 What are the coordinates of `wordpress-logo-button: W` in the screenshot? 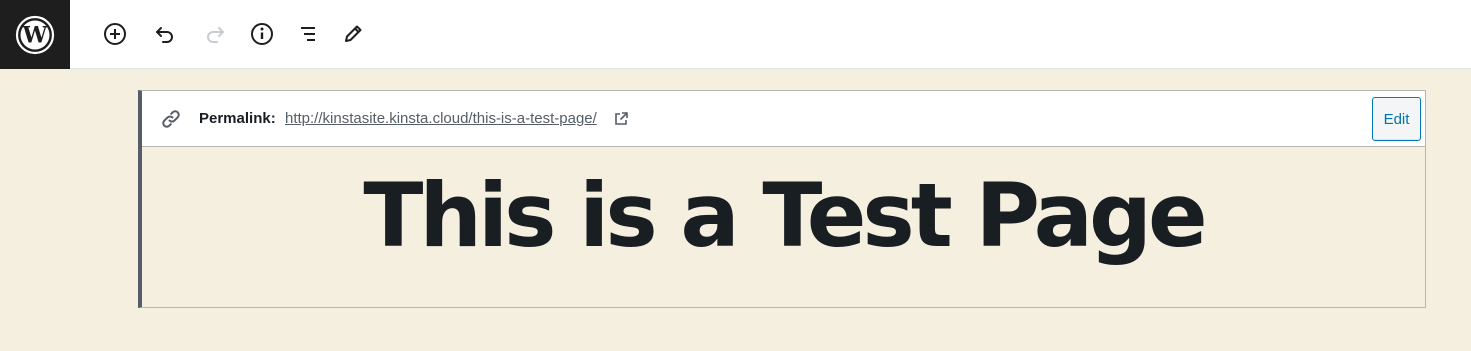 It's located at (35, 34).